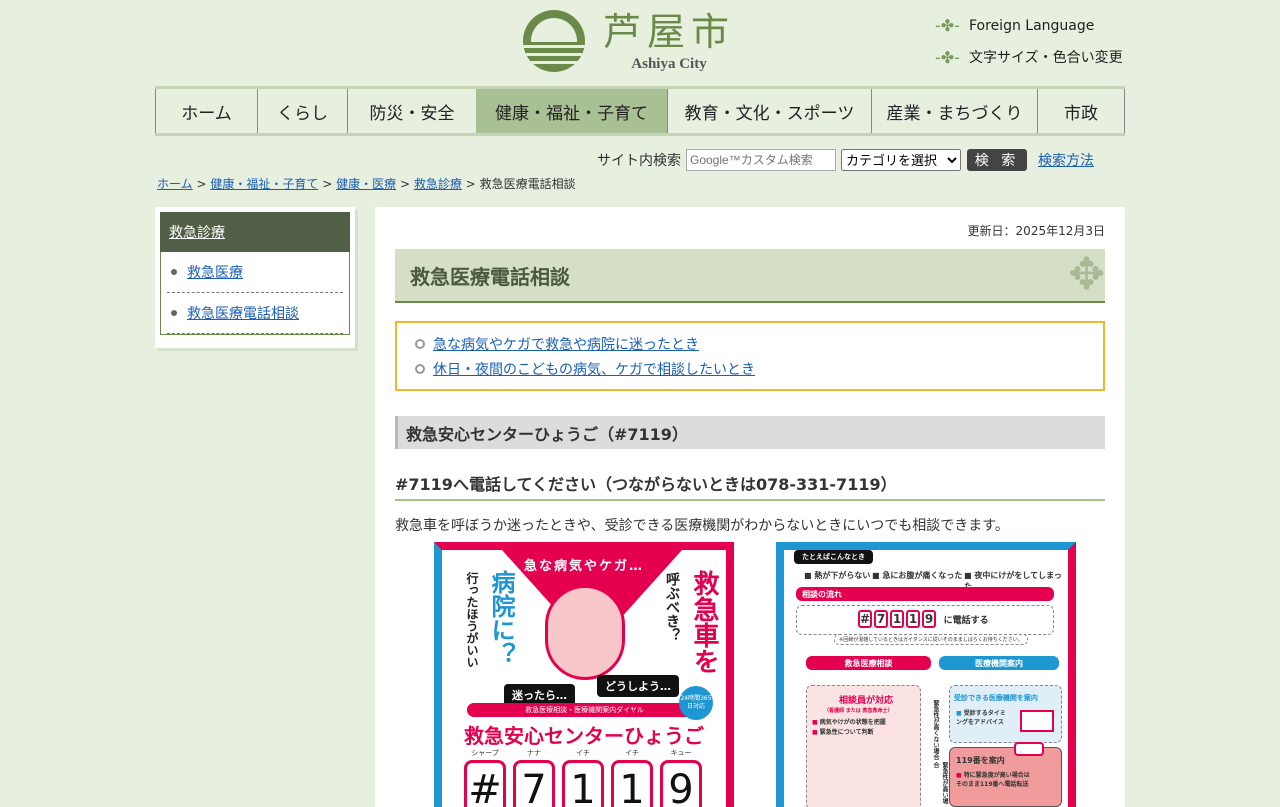  I want to click on nav-home: ホーム, so click(206, 111).